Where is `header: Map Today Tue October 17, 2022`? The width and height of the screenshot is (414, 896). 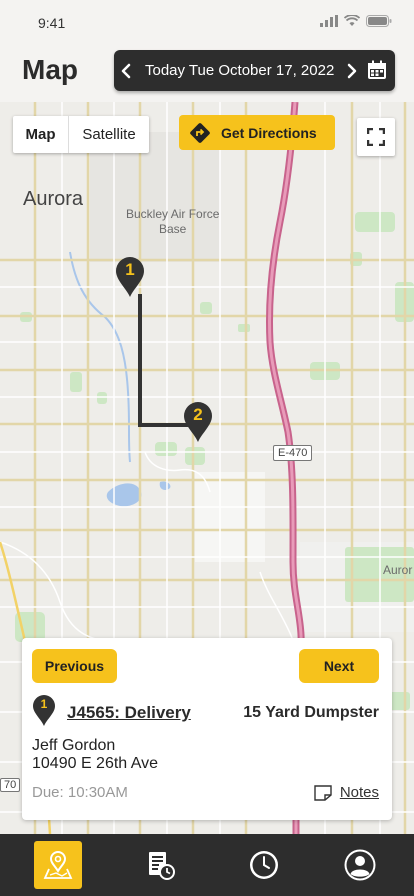
header: Map Today Tue October 17, 2022 is located at coordinates (207, 73).